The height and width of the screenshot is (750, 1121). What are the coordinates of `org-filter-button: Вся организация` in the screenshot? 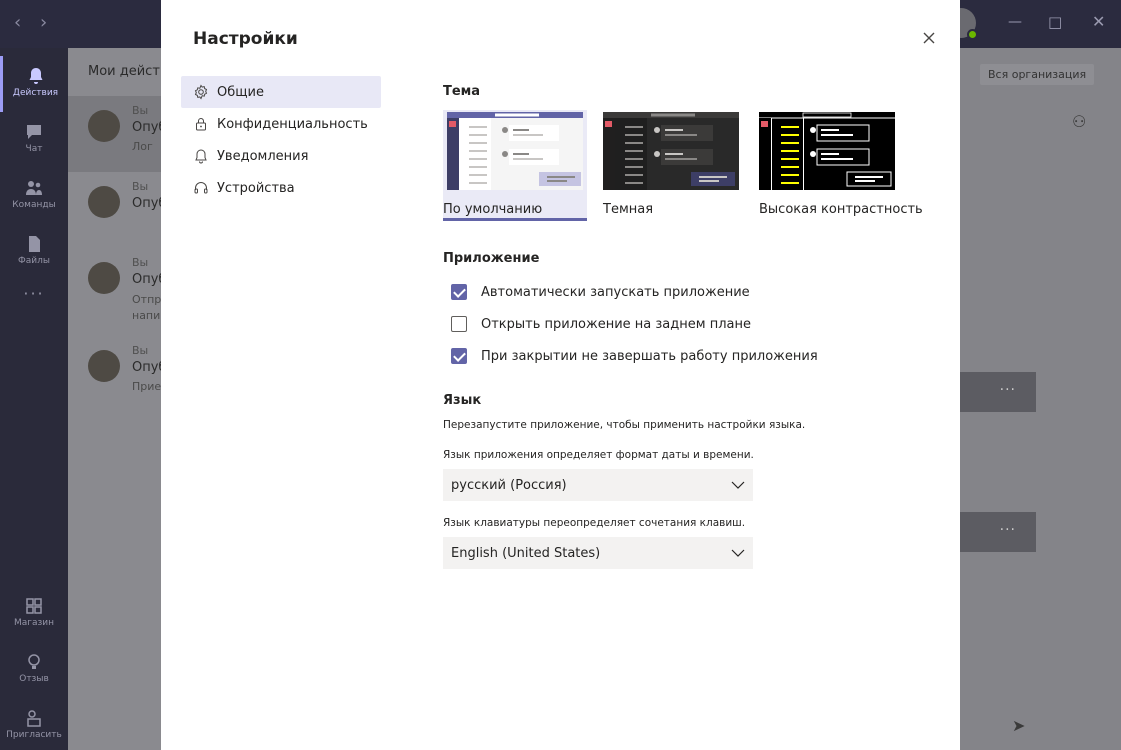 It's located at (1037, 74).